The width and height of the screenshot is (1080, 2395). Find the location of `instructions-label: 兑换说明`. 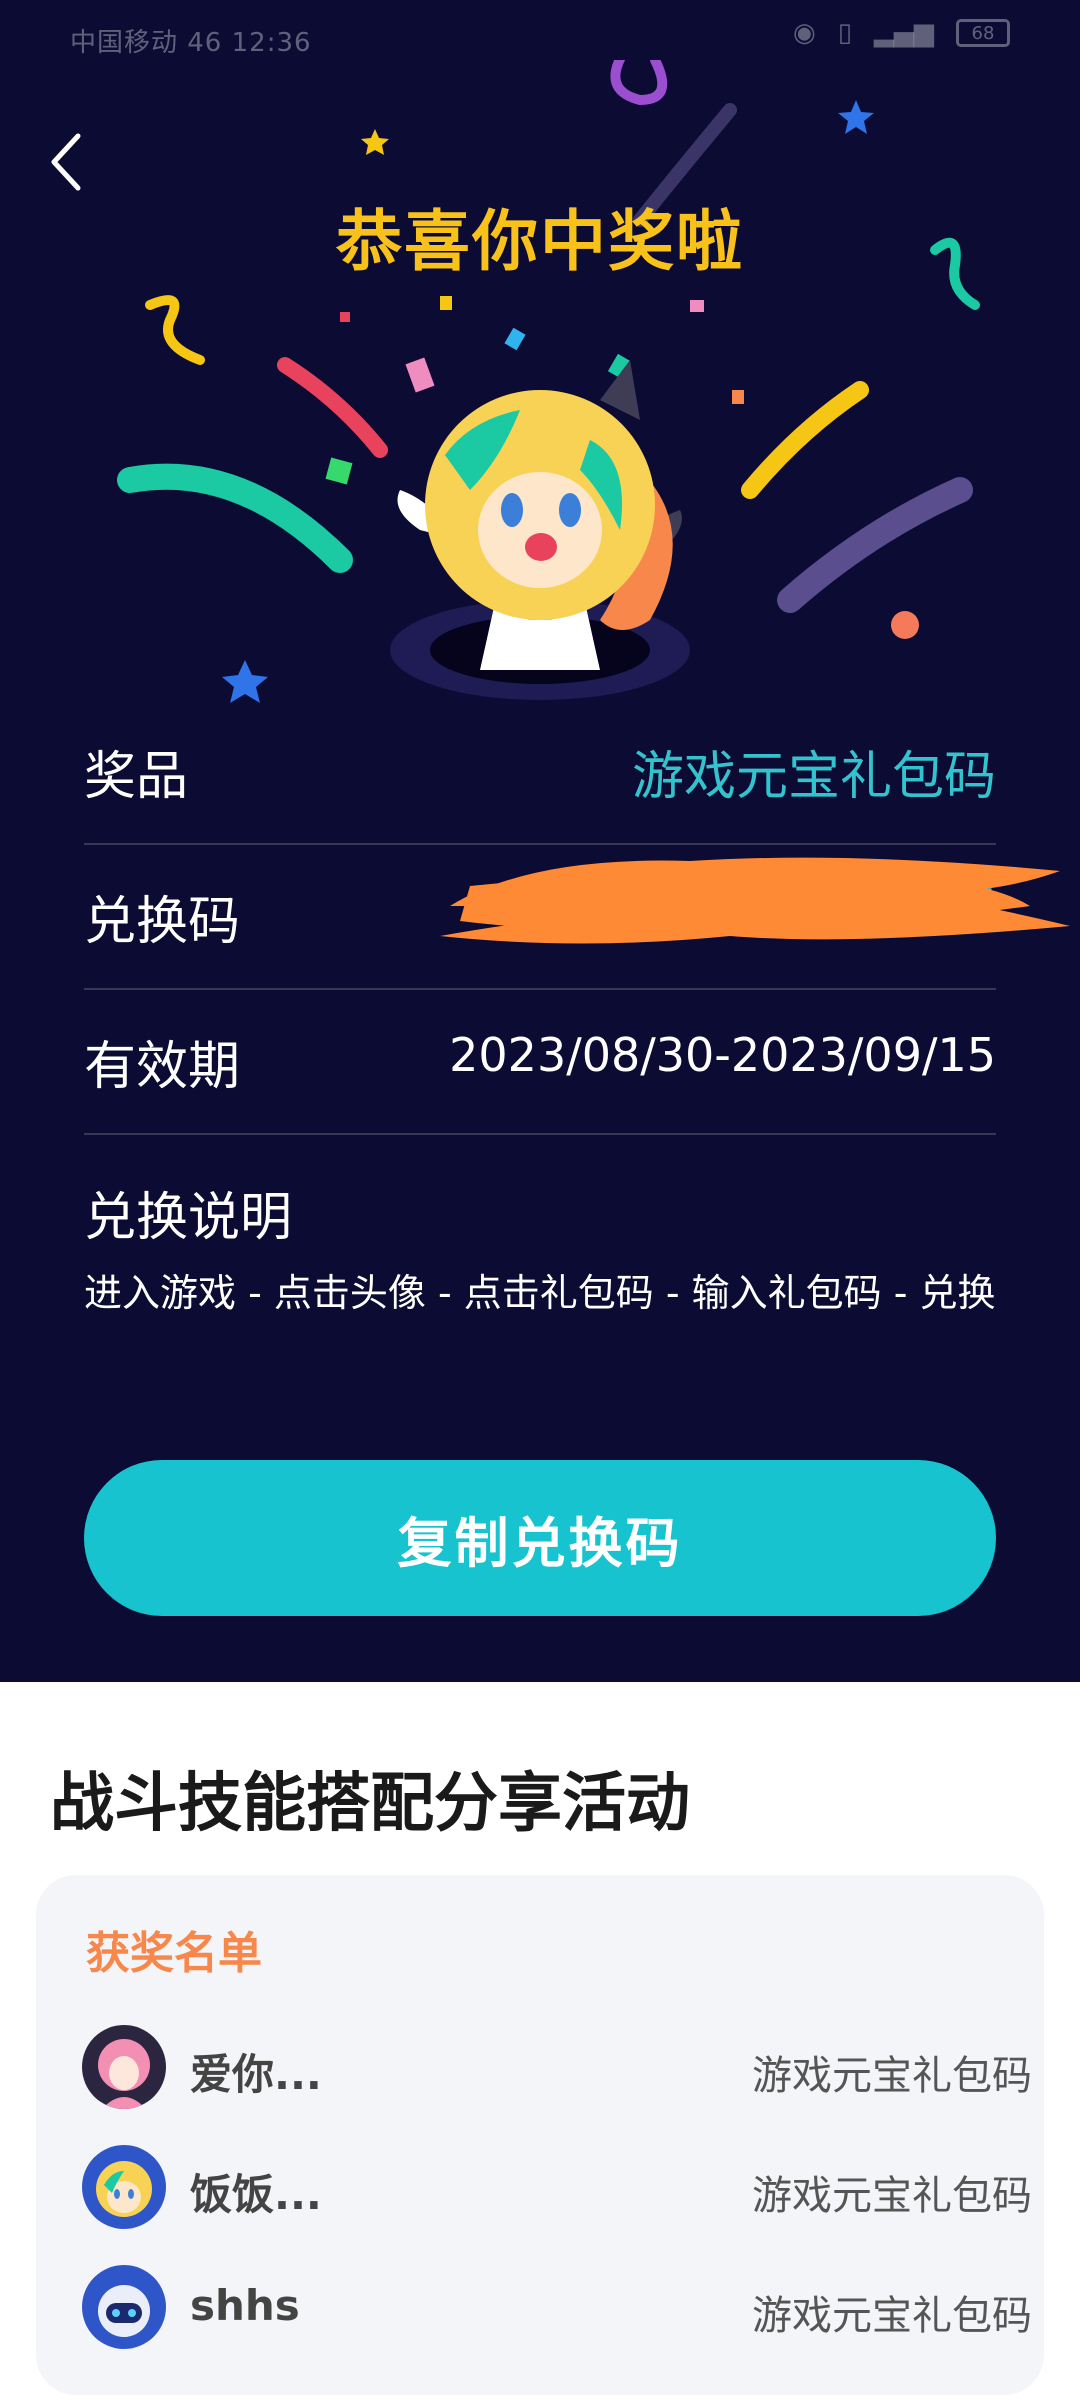

instructions-label: 兑换说明 is located at coordinates (188, 1218).